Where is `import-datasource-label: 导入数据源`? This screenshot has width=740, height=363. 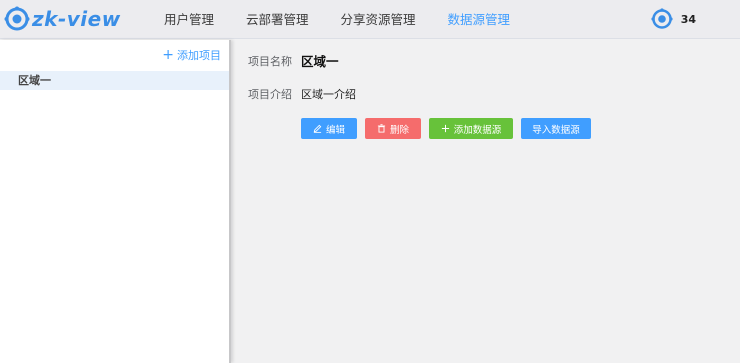 import-datasource-label: 导入数据源 is located at coordinates (556, 130).